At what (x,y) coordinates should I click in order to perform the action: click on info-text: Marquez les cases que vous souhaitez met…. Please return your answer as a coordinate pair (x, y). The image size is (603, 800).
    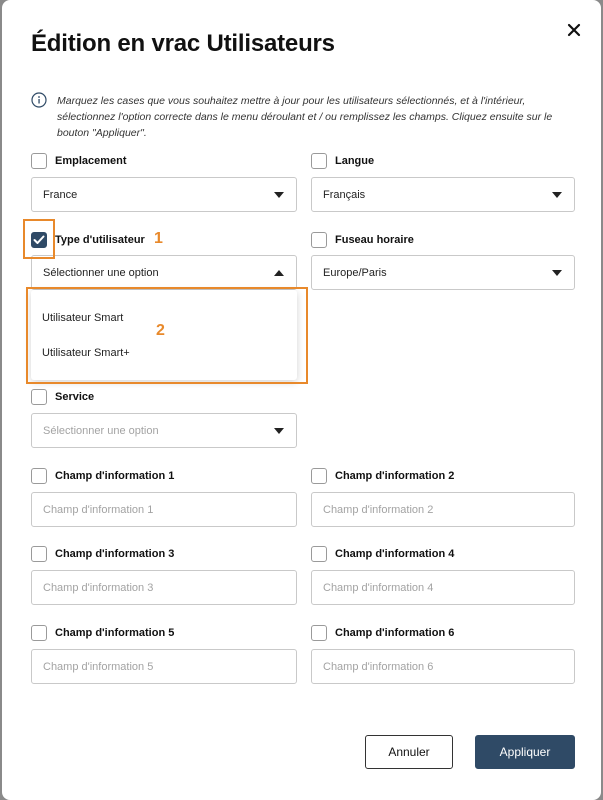
    Looking at the image, I should click on (305, 117).